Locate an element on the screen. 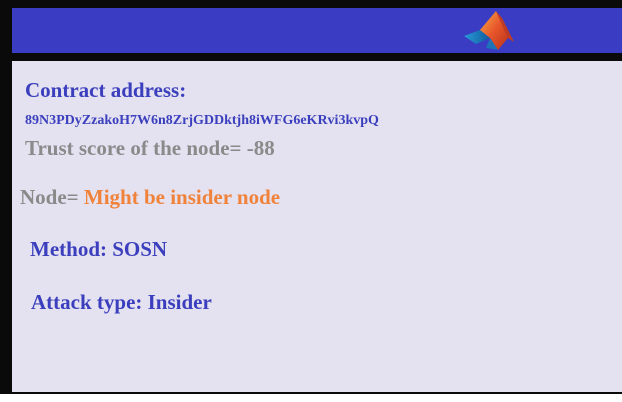  node-label: Node= is located at coordinates (52, 197).